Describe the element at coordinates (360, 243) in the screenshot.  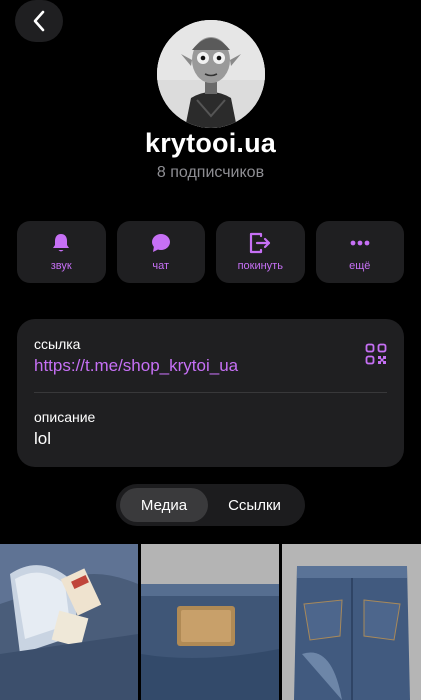
I see `more-dots-icon` at that location.